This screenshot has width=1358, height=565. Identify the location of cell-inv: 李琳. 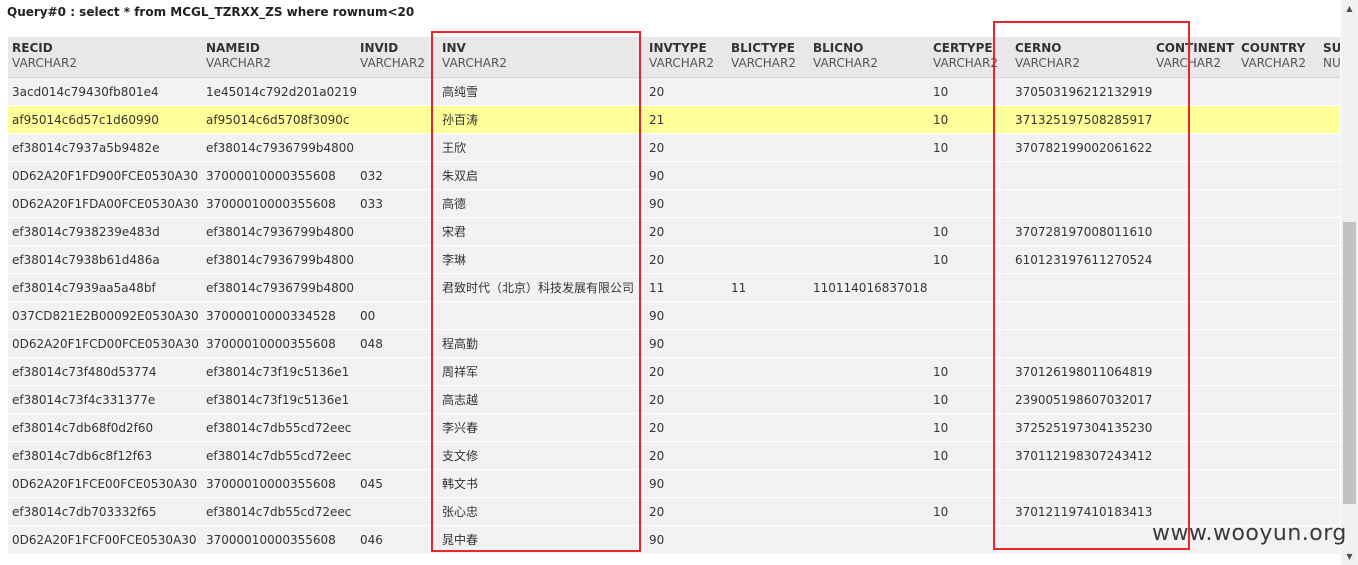
(541, 259).